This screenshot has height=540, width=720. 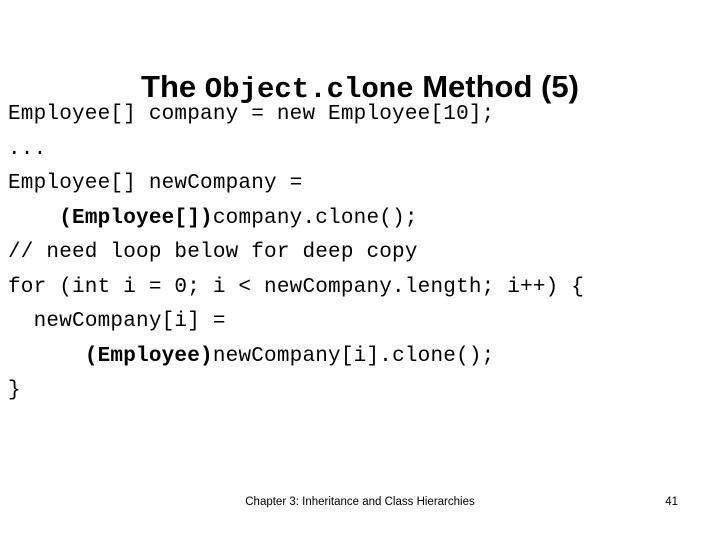 What do you see at coordinates (353, 356) in the screenshot?
I see `code-token: newCompany[i].clone();` at bounding box center [353, 356].